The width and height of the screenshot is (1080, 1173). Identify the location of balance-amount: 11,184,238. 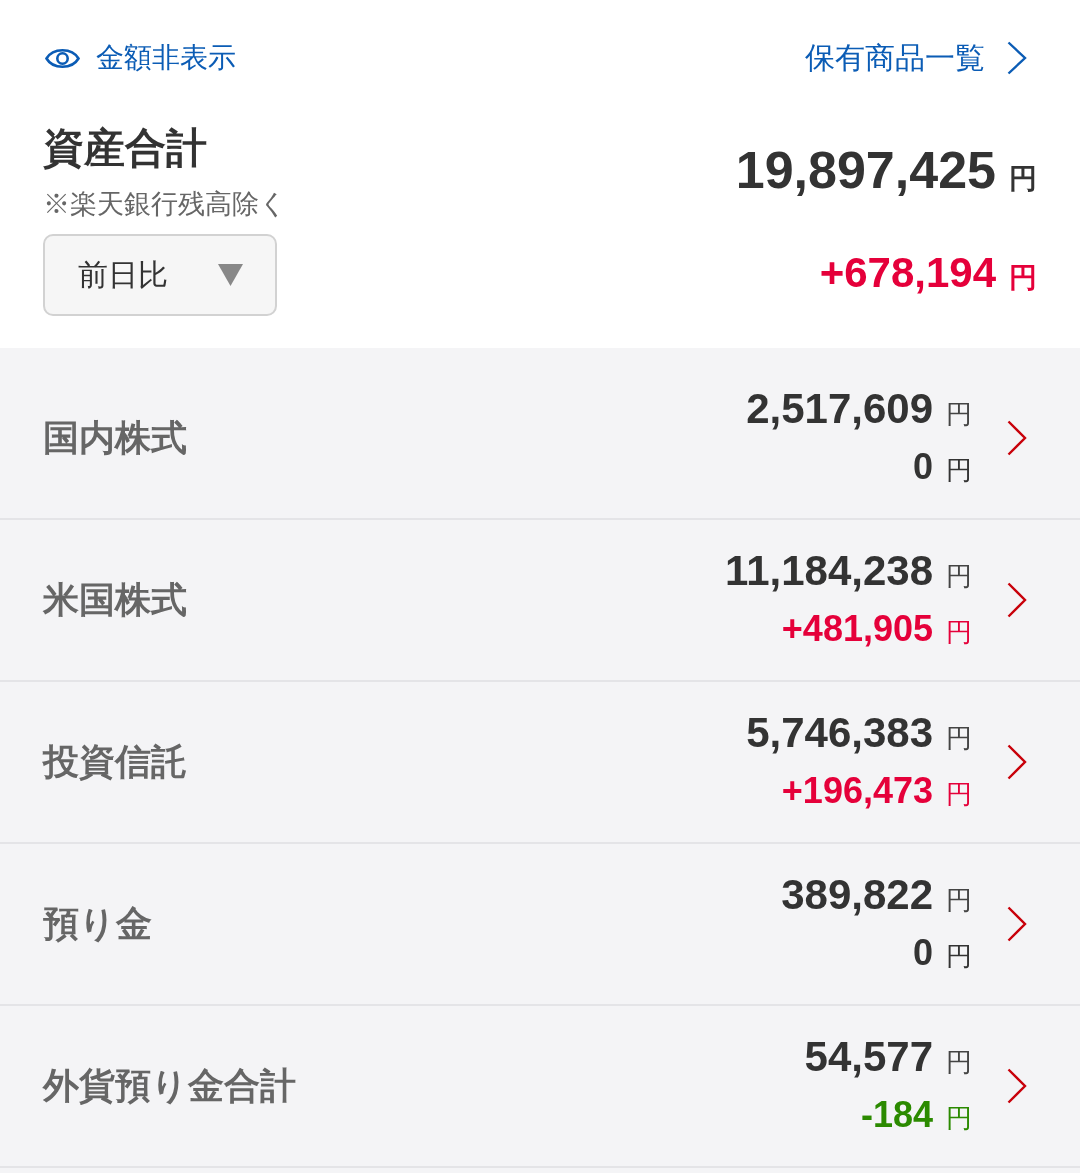
(829, 571).